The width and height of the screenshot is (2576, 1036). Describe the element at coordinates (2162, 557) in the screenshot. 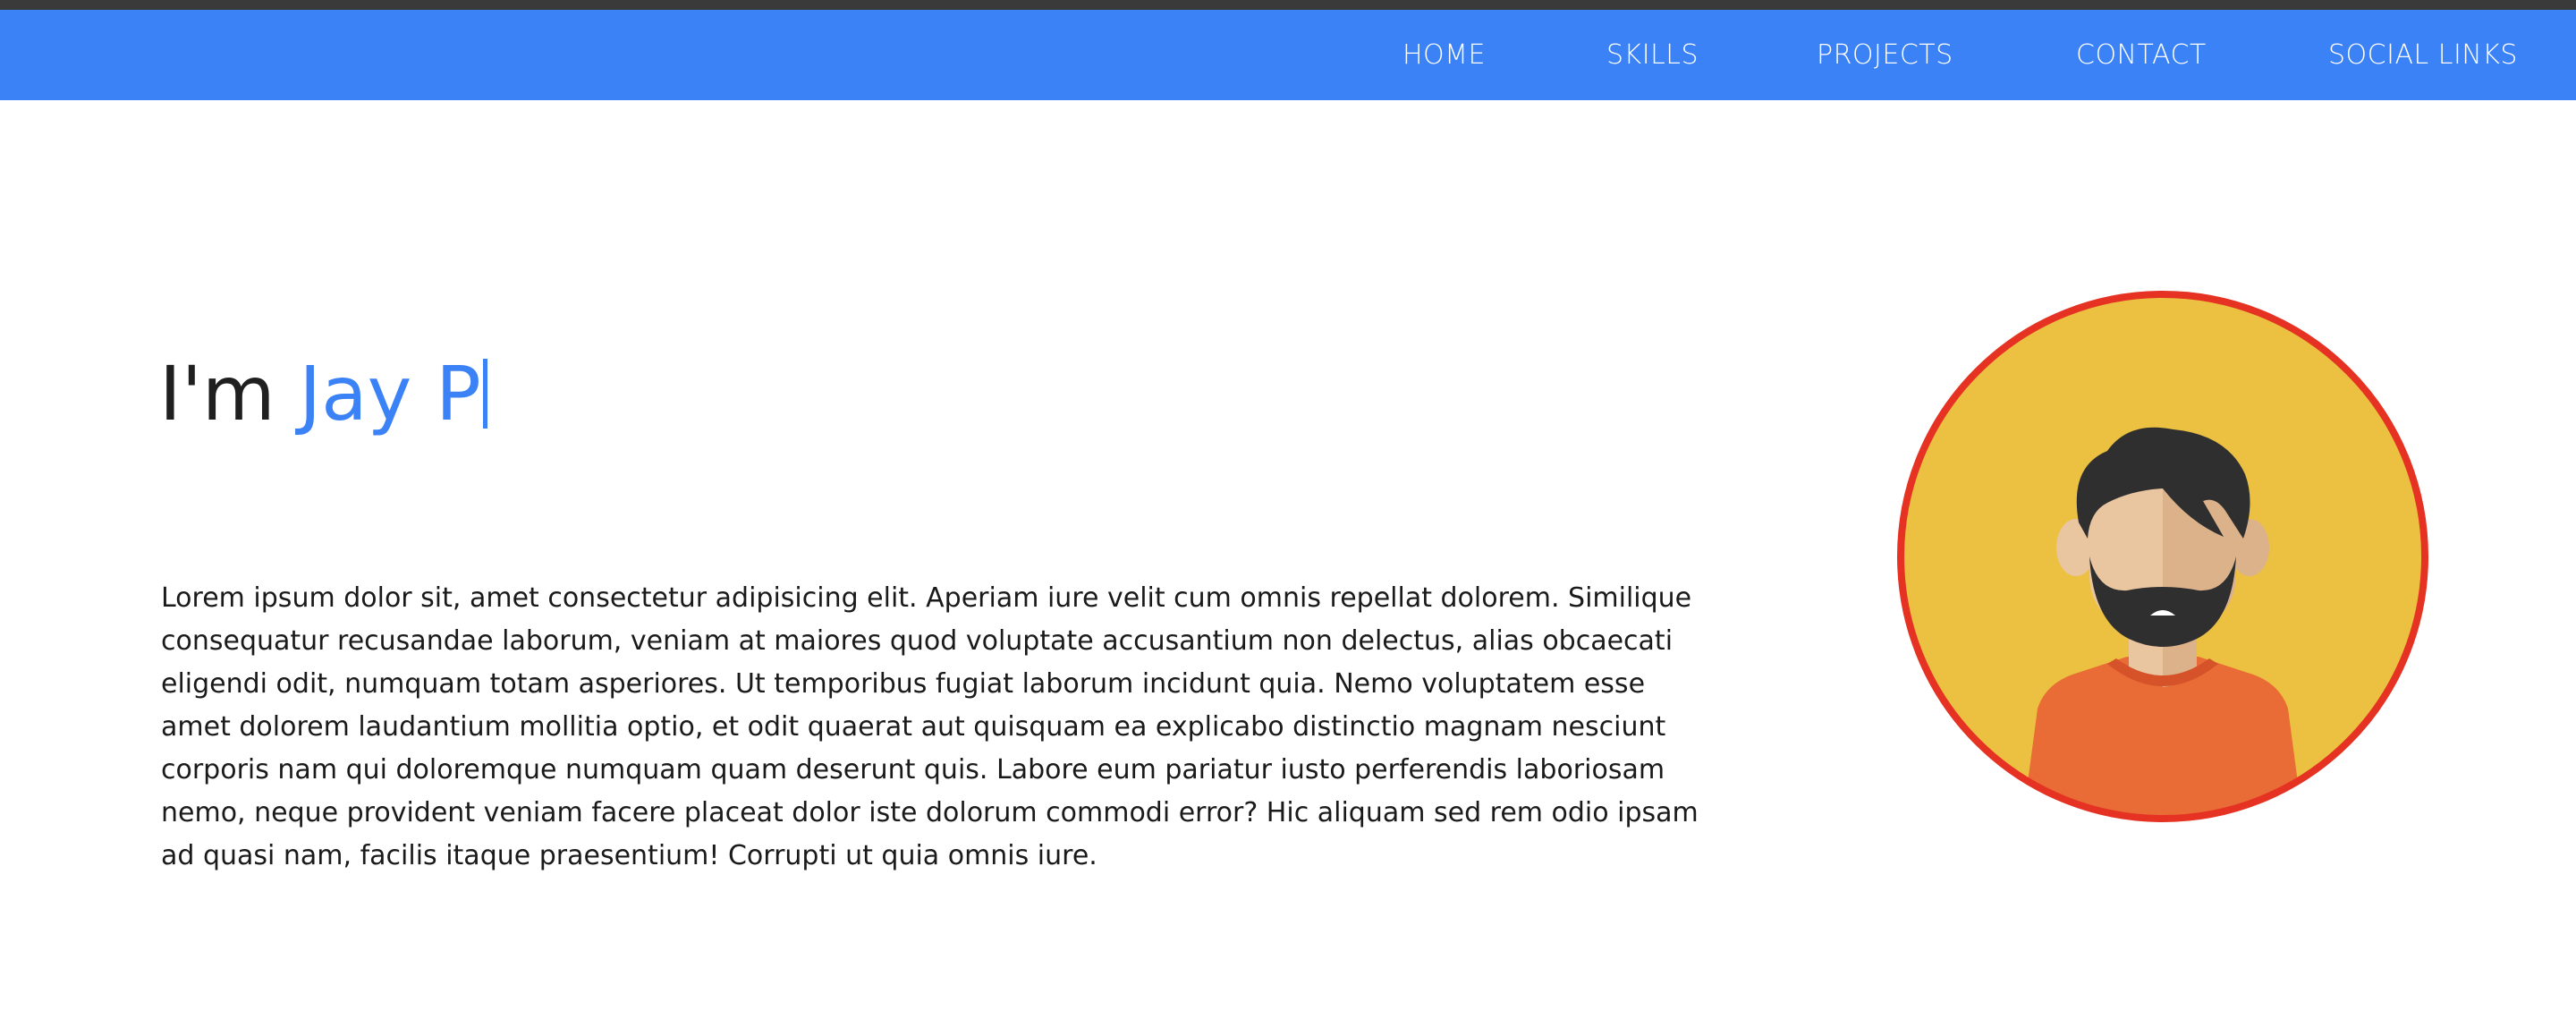

I see `bearded-man-avatar-icon` at that location.